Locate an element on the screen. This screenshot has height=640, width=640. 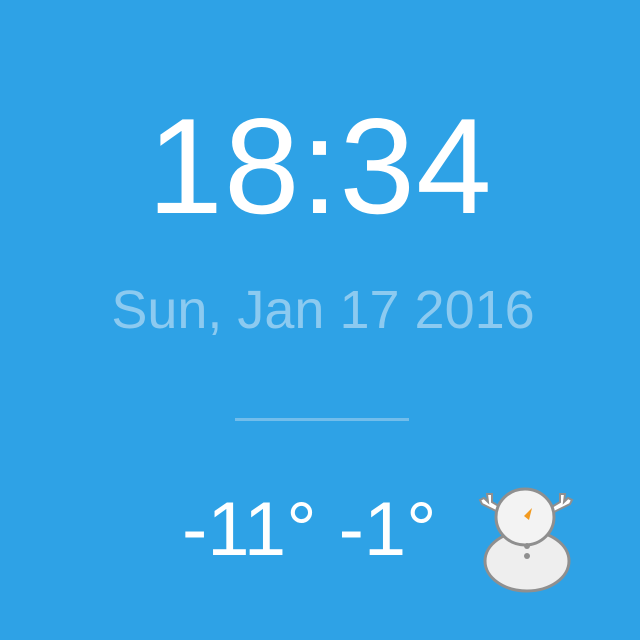
temperature-range: -11° -1° is located at coordinates (309, 530).